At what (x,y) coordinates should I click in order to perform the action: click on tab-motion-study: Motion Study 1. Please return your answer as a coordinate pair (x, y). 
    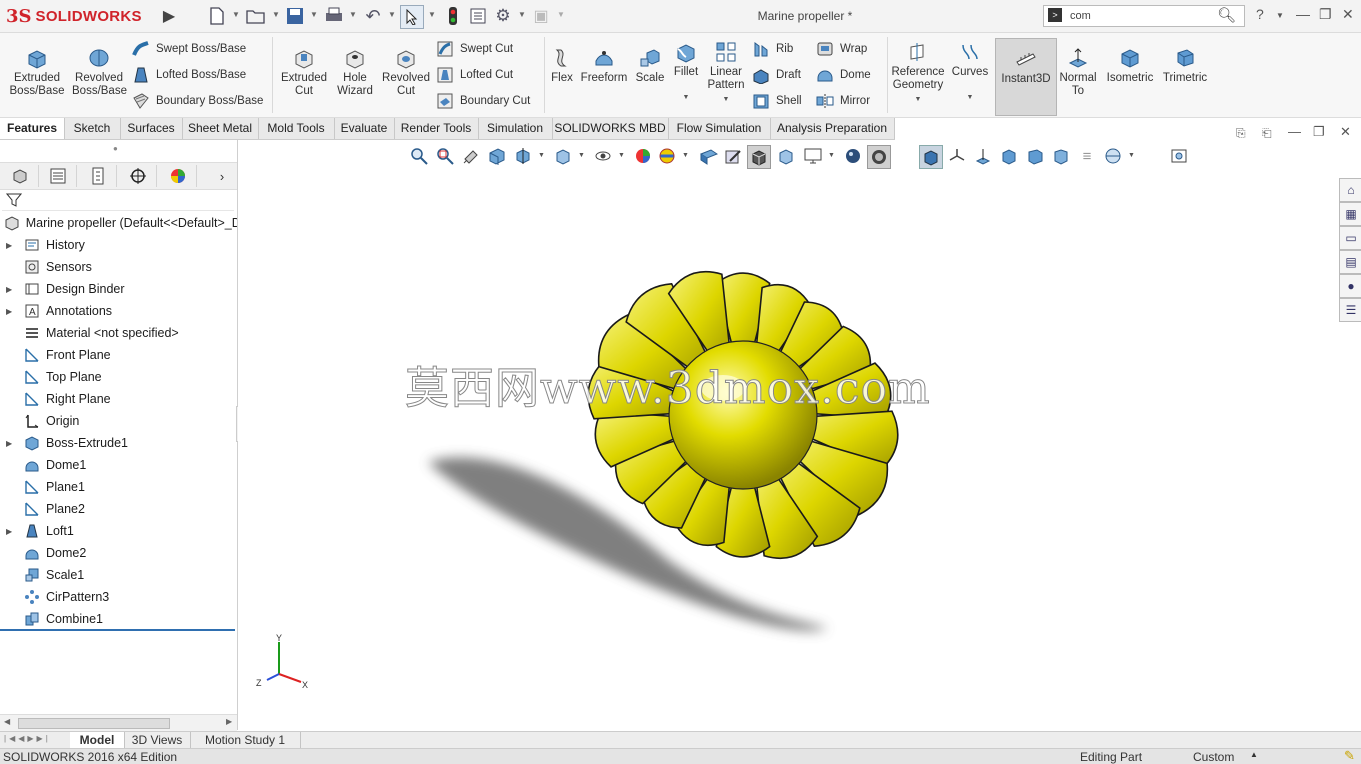
    Looking at the image, I should click on (245, 740).